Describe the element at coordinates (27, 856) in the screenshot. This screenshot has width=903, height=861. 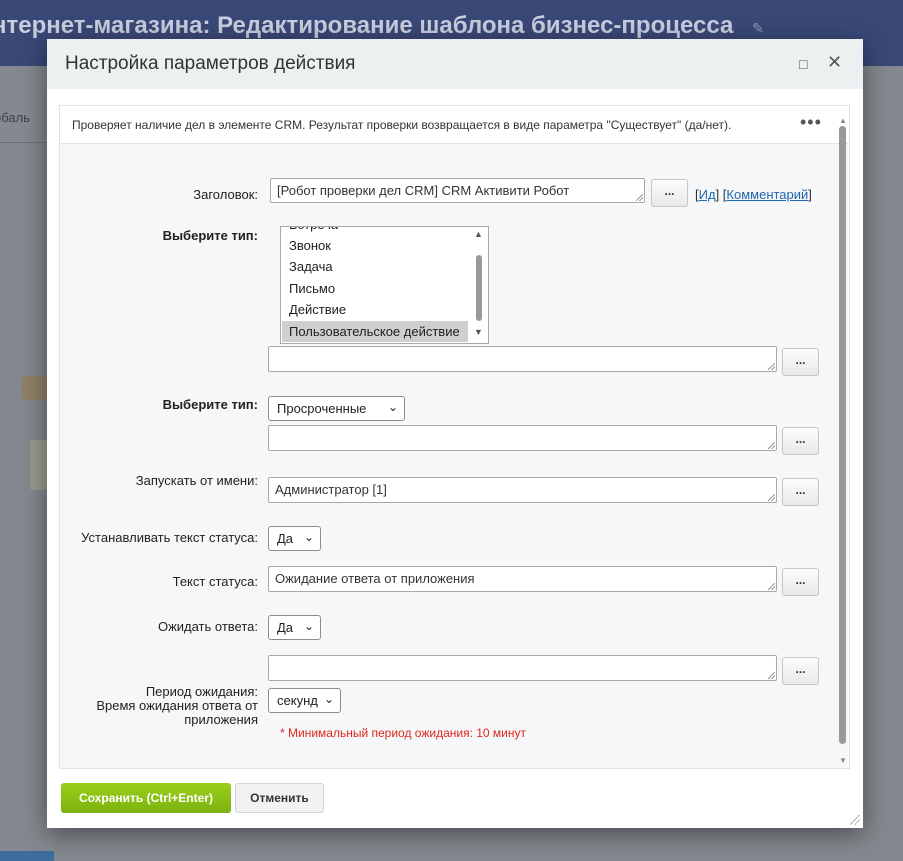
I see `background-button` at that location.